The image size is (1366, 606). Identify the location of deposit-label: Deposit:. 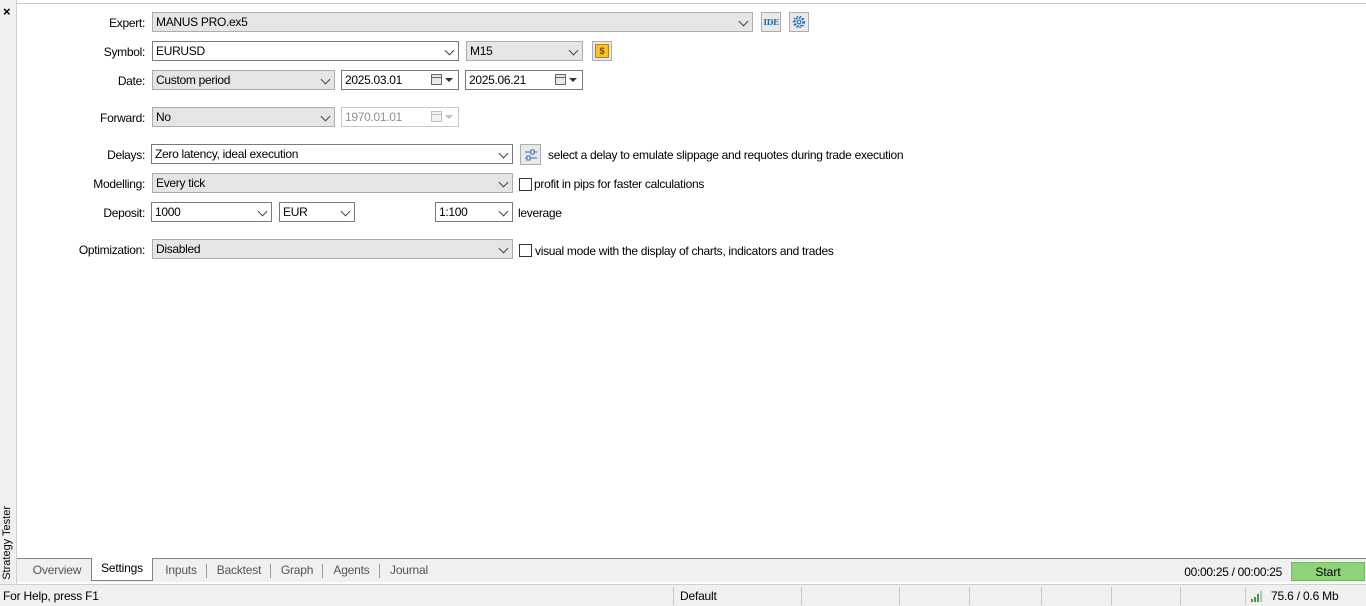
(124, 213).